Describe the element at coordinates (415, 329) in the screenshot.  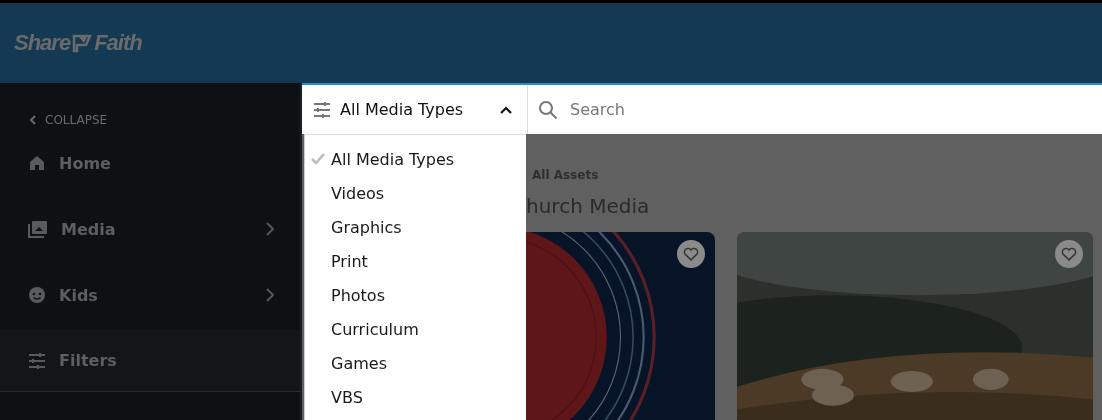
I see `menu-option: Curriculum` at that location.